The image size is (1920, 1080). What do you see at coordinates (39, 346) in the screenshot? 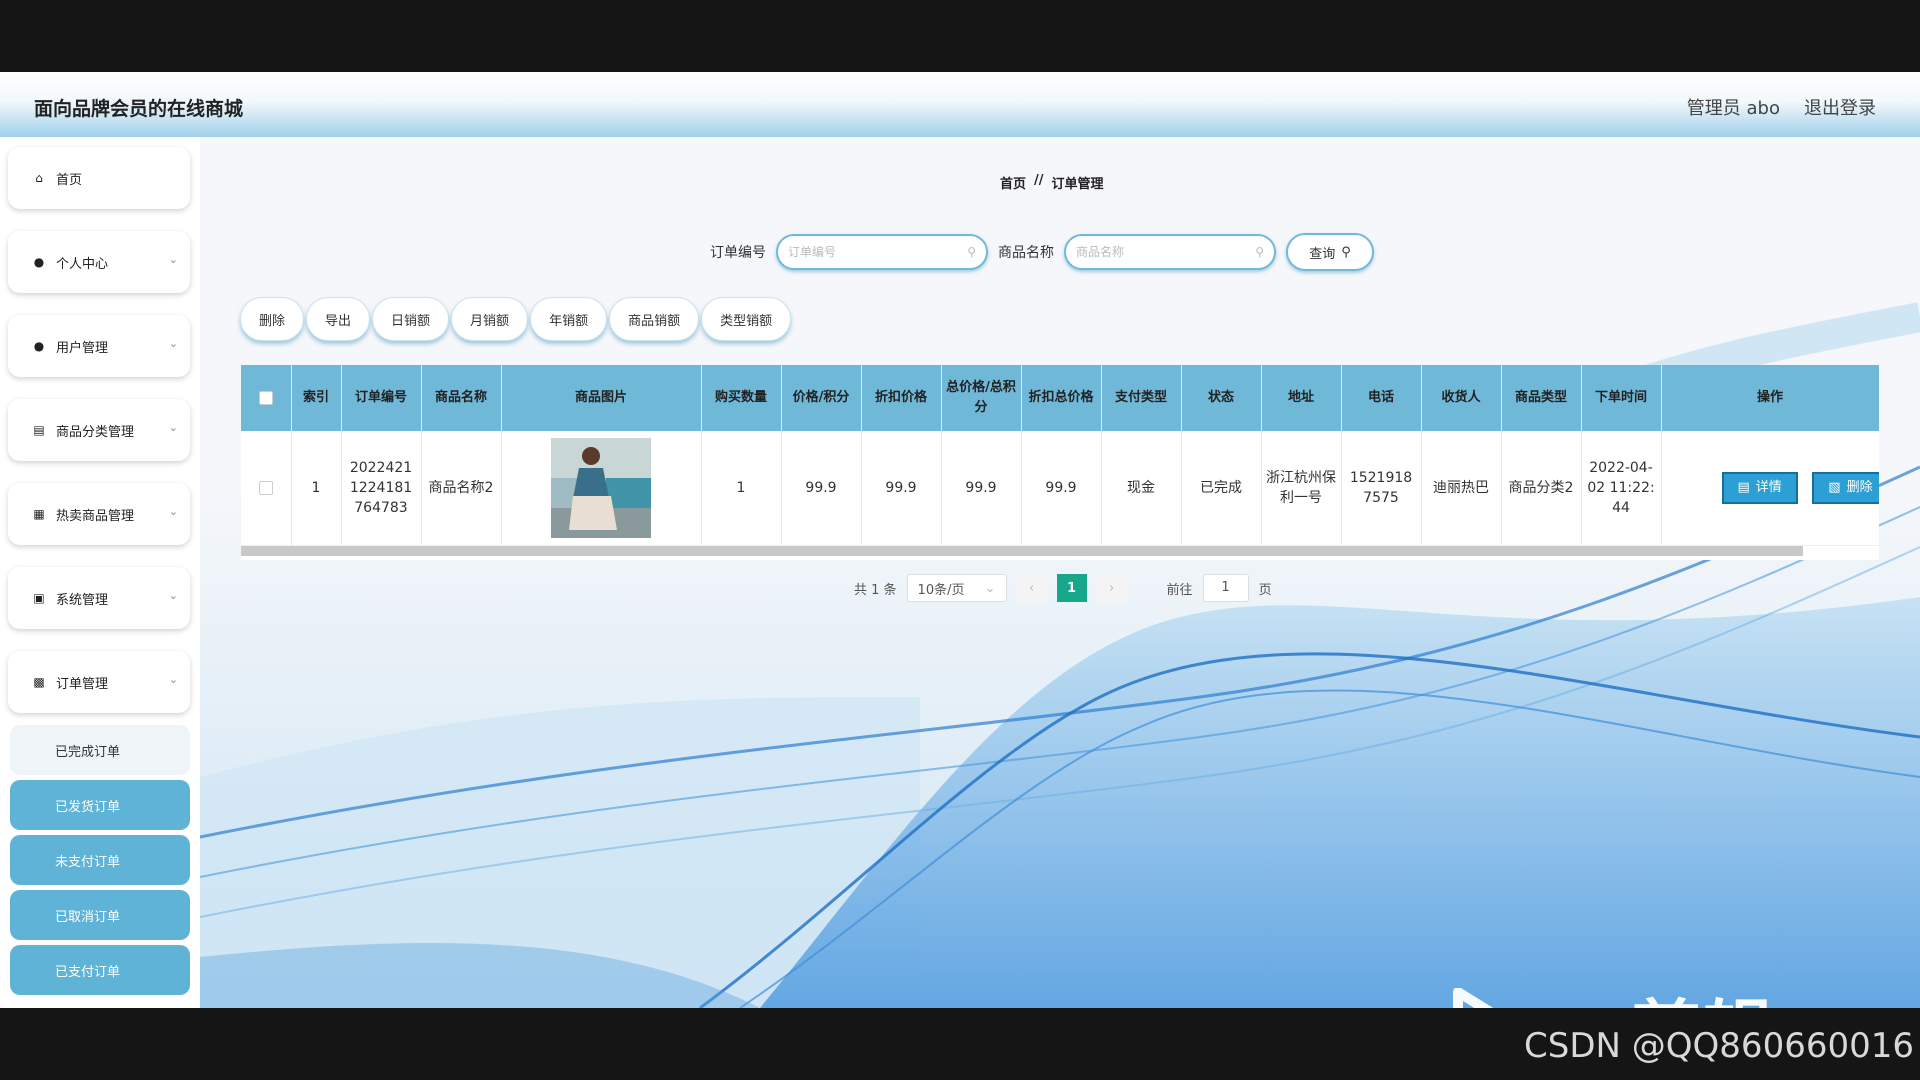
I see `user-icon: ●` at bounding box center [39, 346].